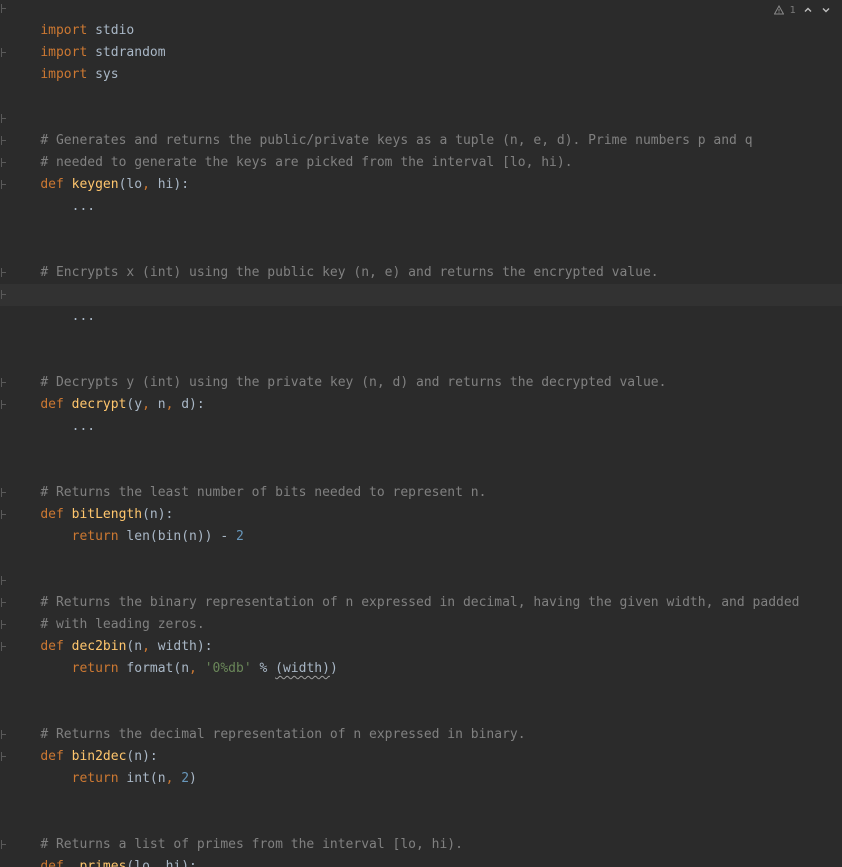  I want to click on operator: %, so click(263, 668).